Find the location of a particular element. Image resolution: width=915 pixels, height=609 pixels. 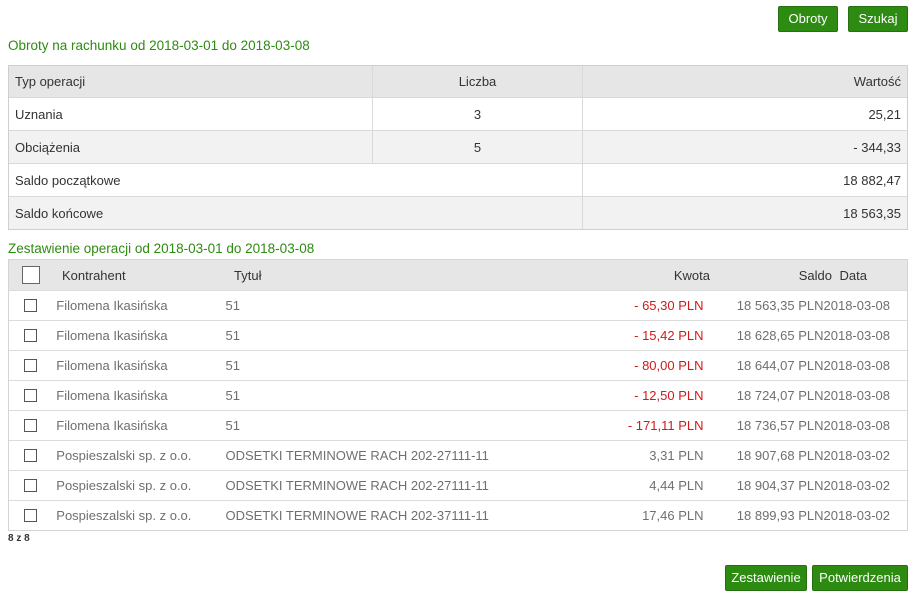

header-liczba: Liczba is located at coordinates (478, 81).